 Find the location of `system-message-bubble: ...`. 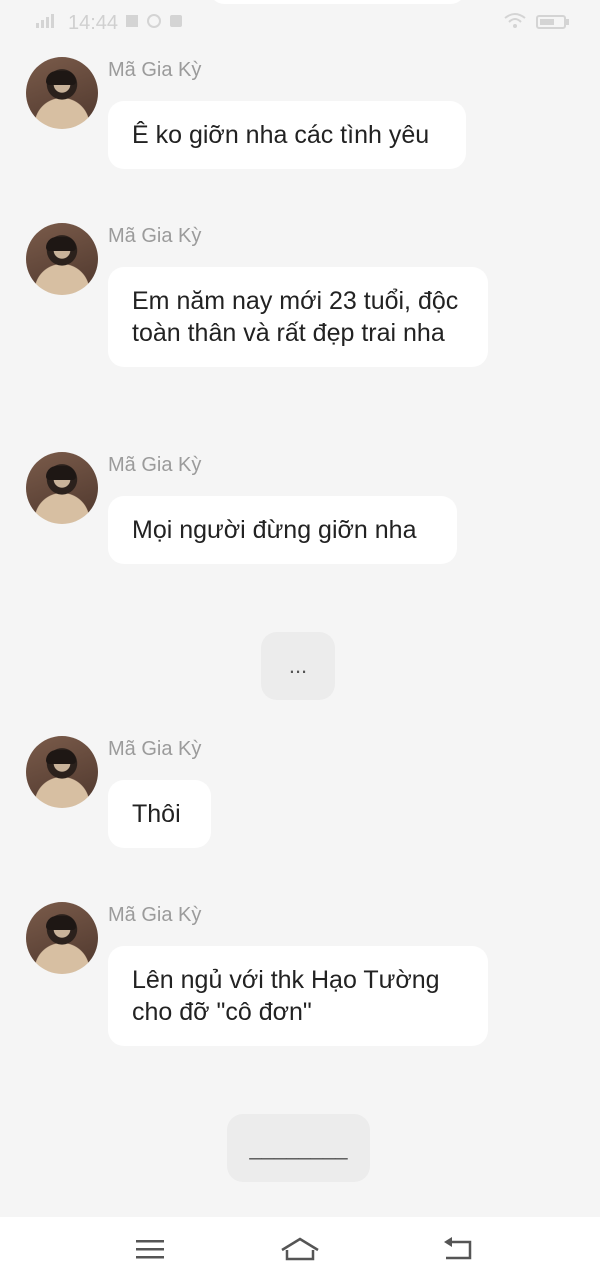

system-message-bubble: ... is located at coordinates (298, 666).